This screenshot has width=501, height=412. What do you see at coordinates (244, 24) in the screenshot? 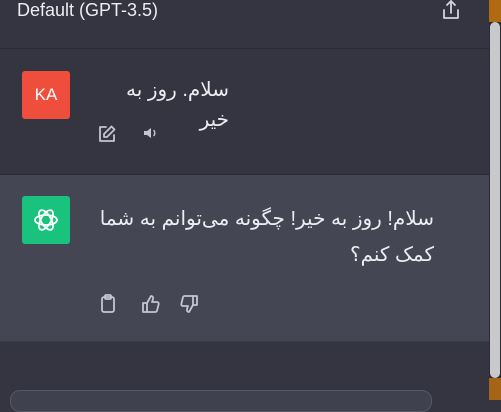
I see `chat-header: Default (GPT-3.5)` at bounding box center [244, 24].